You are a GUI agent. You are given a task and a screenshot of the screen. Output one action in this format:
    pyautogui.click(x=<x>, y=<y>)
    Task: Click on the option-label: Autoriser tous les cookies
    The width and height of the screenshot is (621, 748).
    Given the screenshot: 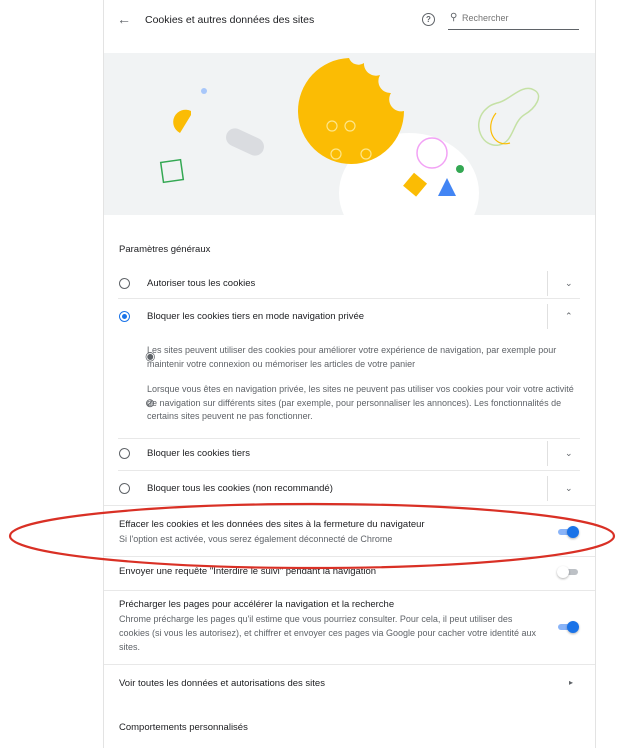 What is the action you would take?
    pyautogui.click(x=201, y=283)
    